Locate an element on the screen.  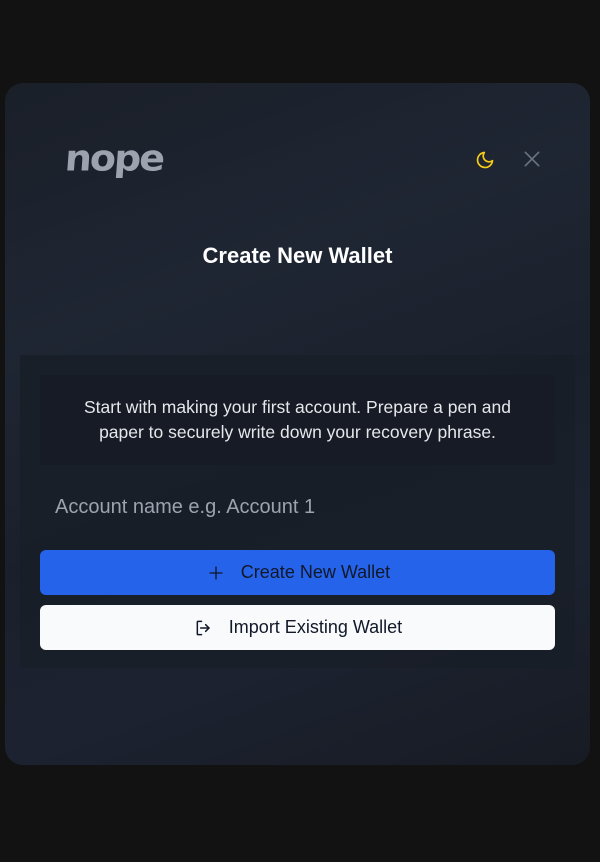
close-icon is located at coordinates (532, 159).